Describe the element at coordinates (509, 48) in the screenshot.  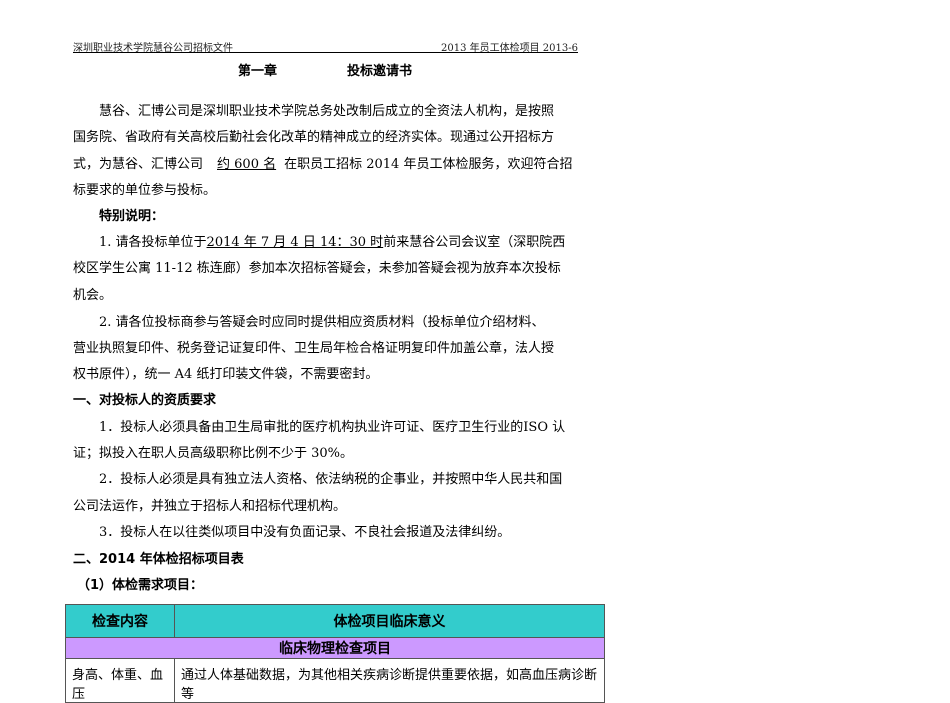
I see `header-right: 2013 年员工体检项目 2013-6` at that location.